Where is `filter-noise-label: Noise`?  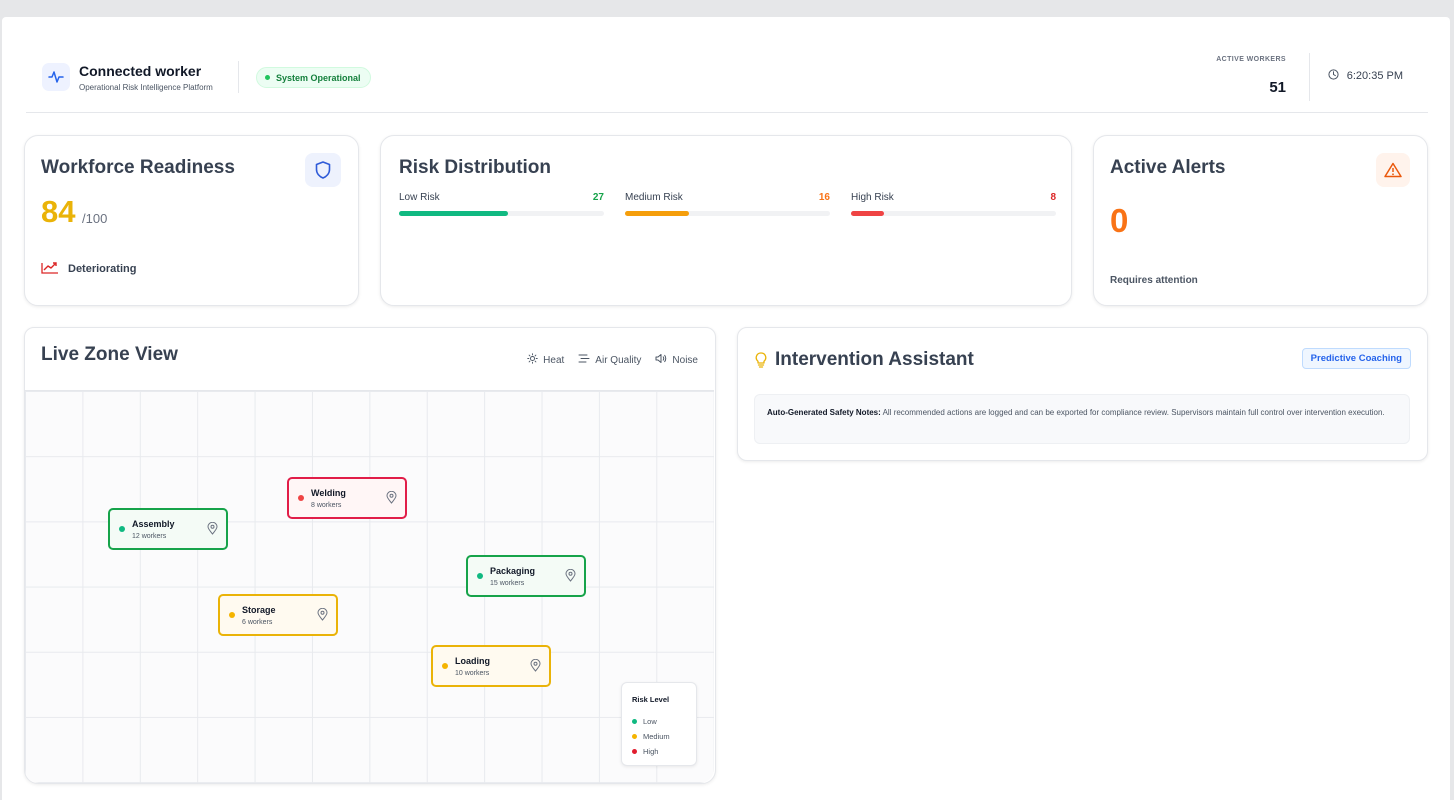 filter-noise-label: Noise is located at coordinates (685, 360).